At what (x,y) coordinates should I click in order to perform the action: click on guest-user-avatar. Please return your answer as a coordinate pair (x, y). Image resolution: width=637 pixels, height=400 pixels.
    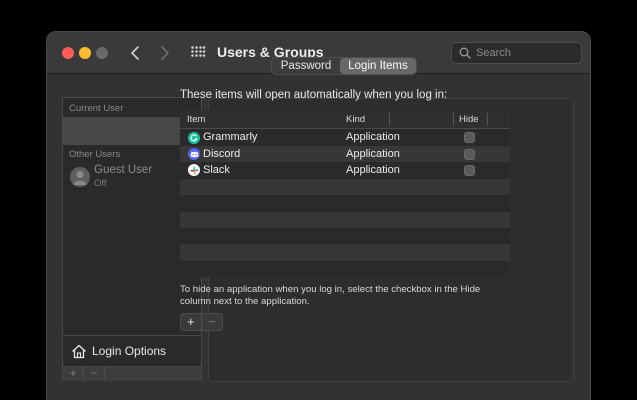
    Looking at the image, I should click on (80, 177).